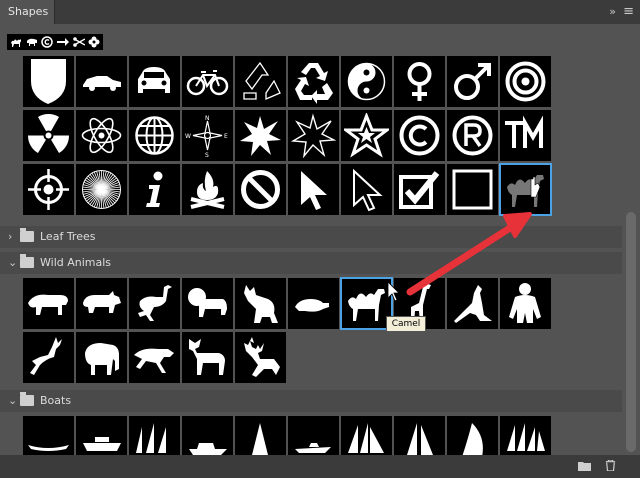 Image resolution: width=640 pixels, height=478 pixels. I want to click on shape-radiation, so click(48, 135).